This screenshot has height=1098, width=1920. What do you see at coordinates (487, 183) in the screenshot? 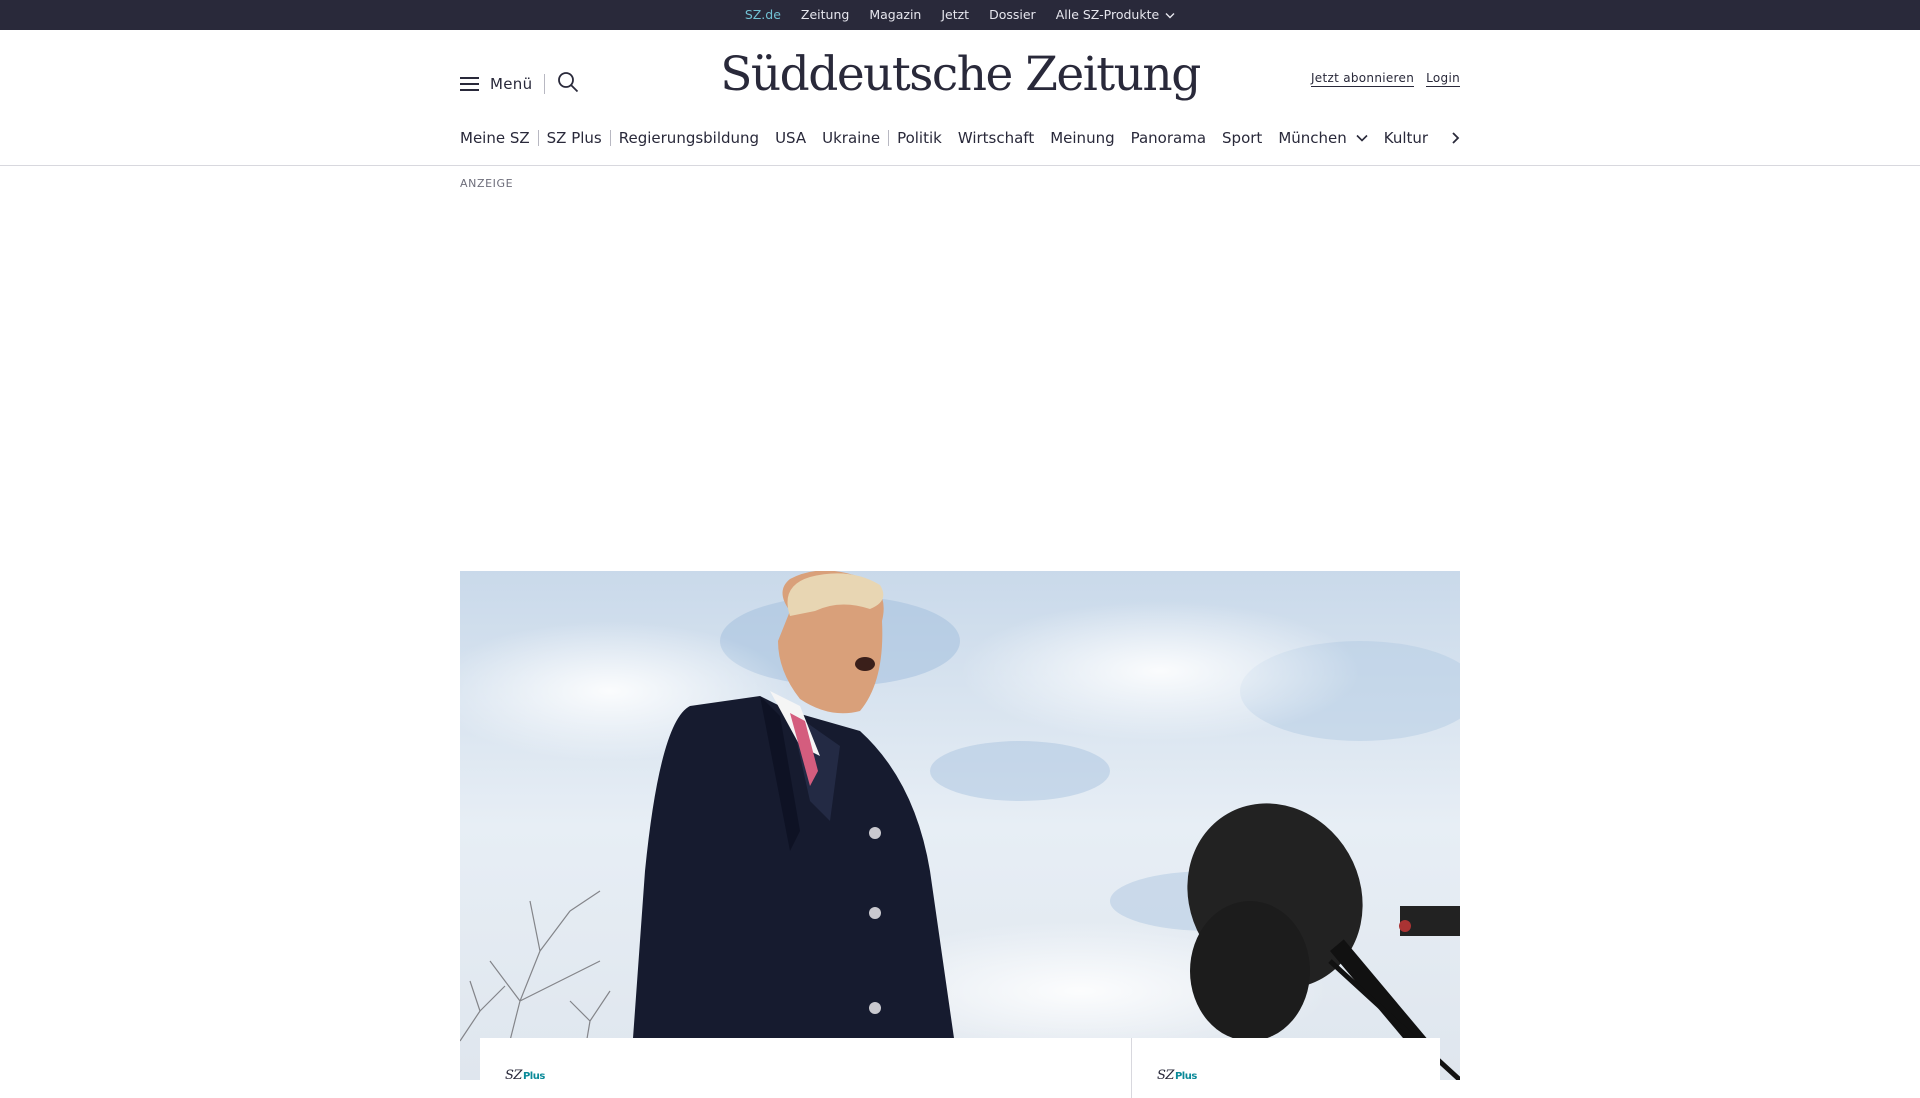
I see `ad-label: ANZEIGE` at bounding box center [487, 183].